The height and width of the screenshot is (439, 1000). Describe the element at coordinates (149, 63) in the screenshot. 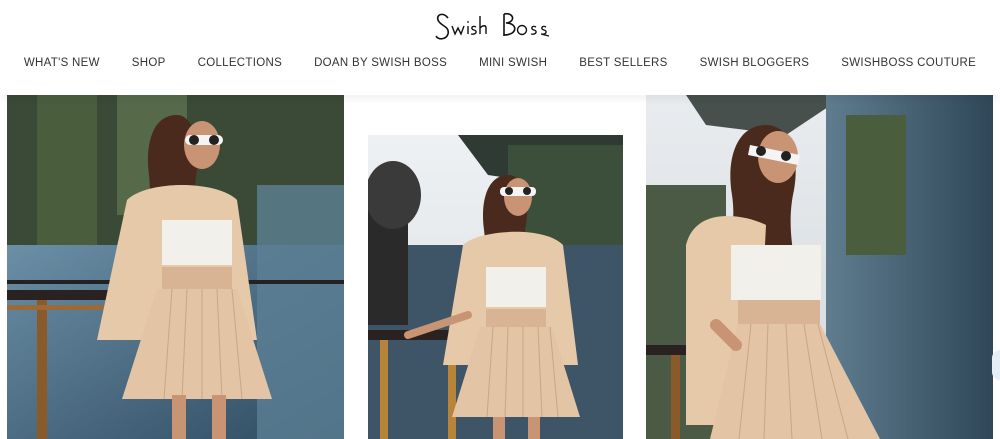

I see `nav-item-shop: SHOP` at that location.